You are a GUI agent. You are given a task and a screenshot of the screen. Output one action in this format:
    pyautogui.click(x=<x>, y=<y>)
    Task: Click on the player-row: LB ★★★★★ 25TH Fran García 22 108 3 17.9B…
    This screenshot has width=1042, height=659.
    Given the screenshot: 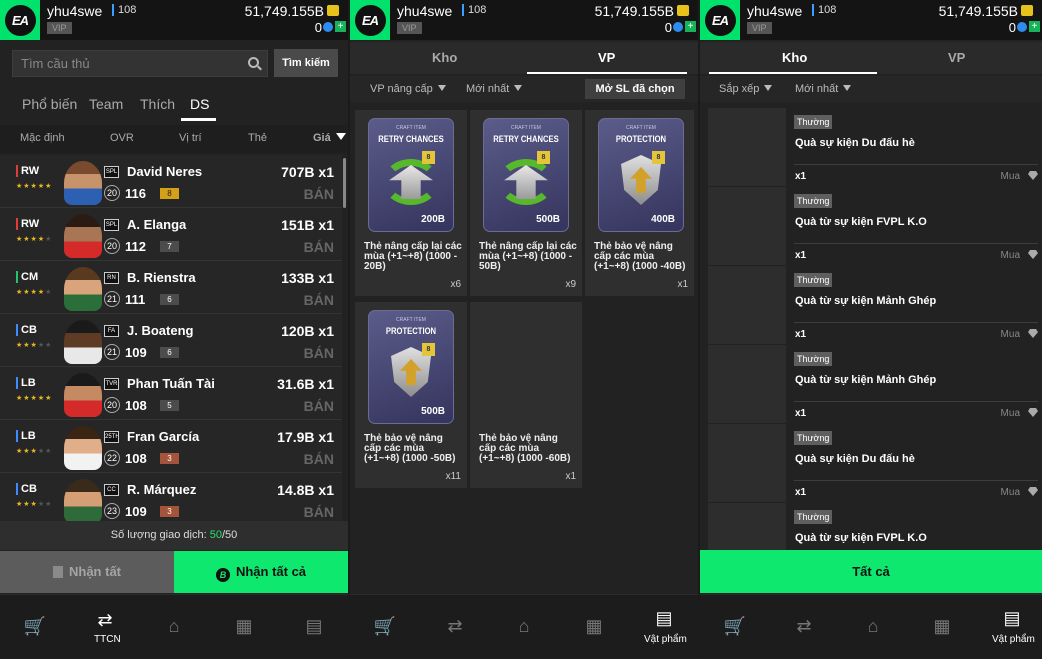 What is the action you would take?
    pyautogui.click(x=171, y=446)
    